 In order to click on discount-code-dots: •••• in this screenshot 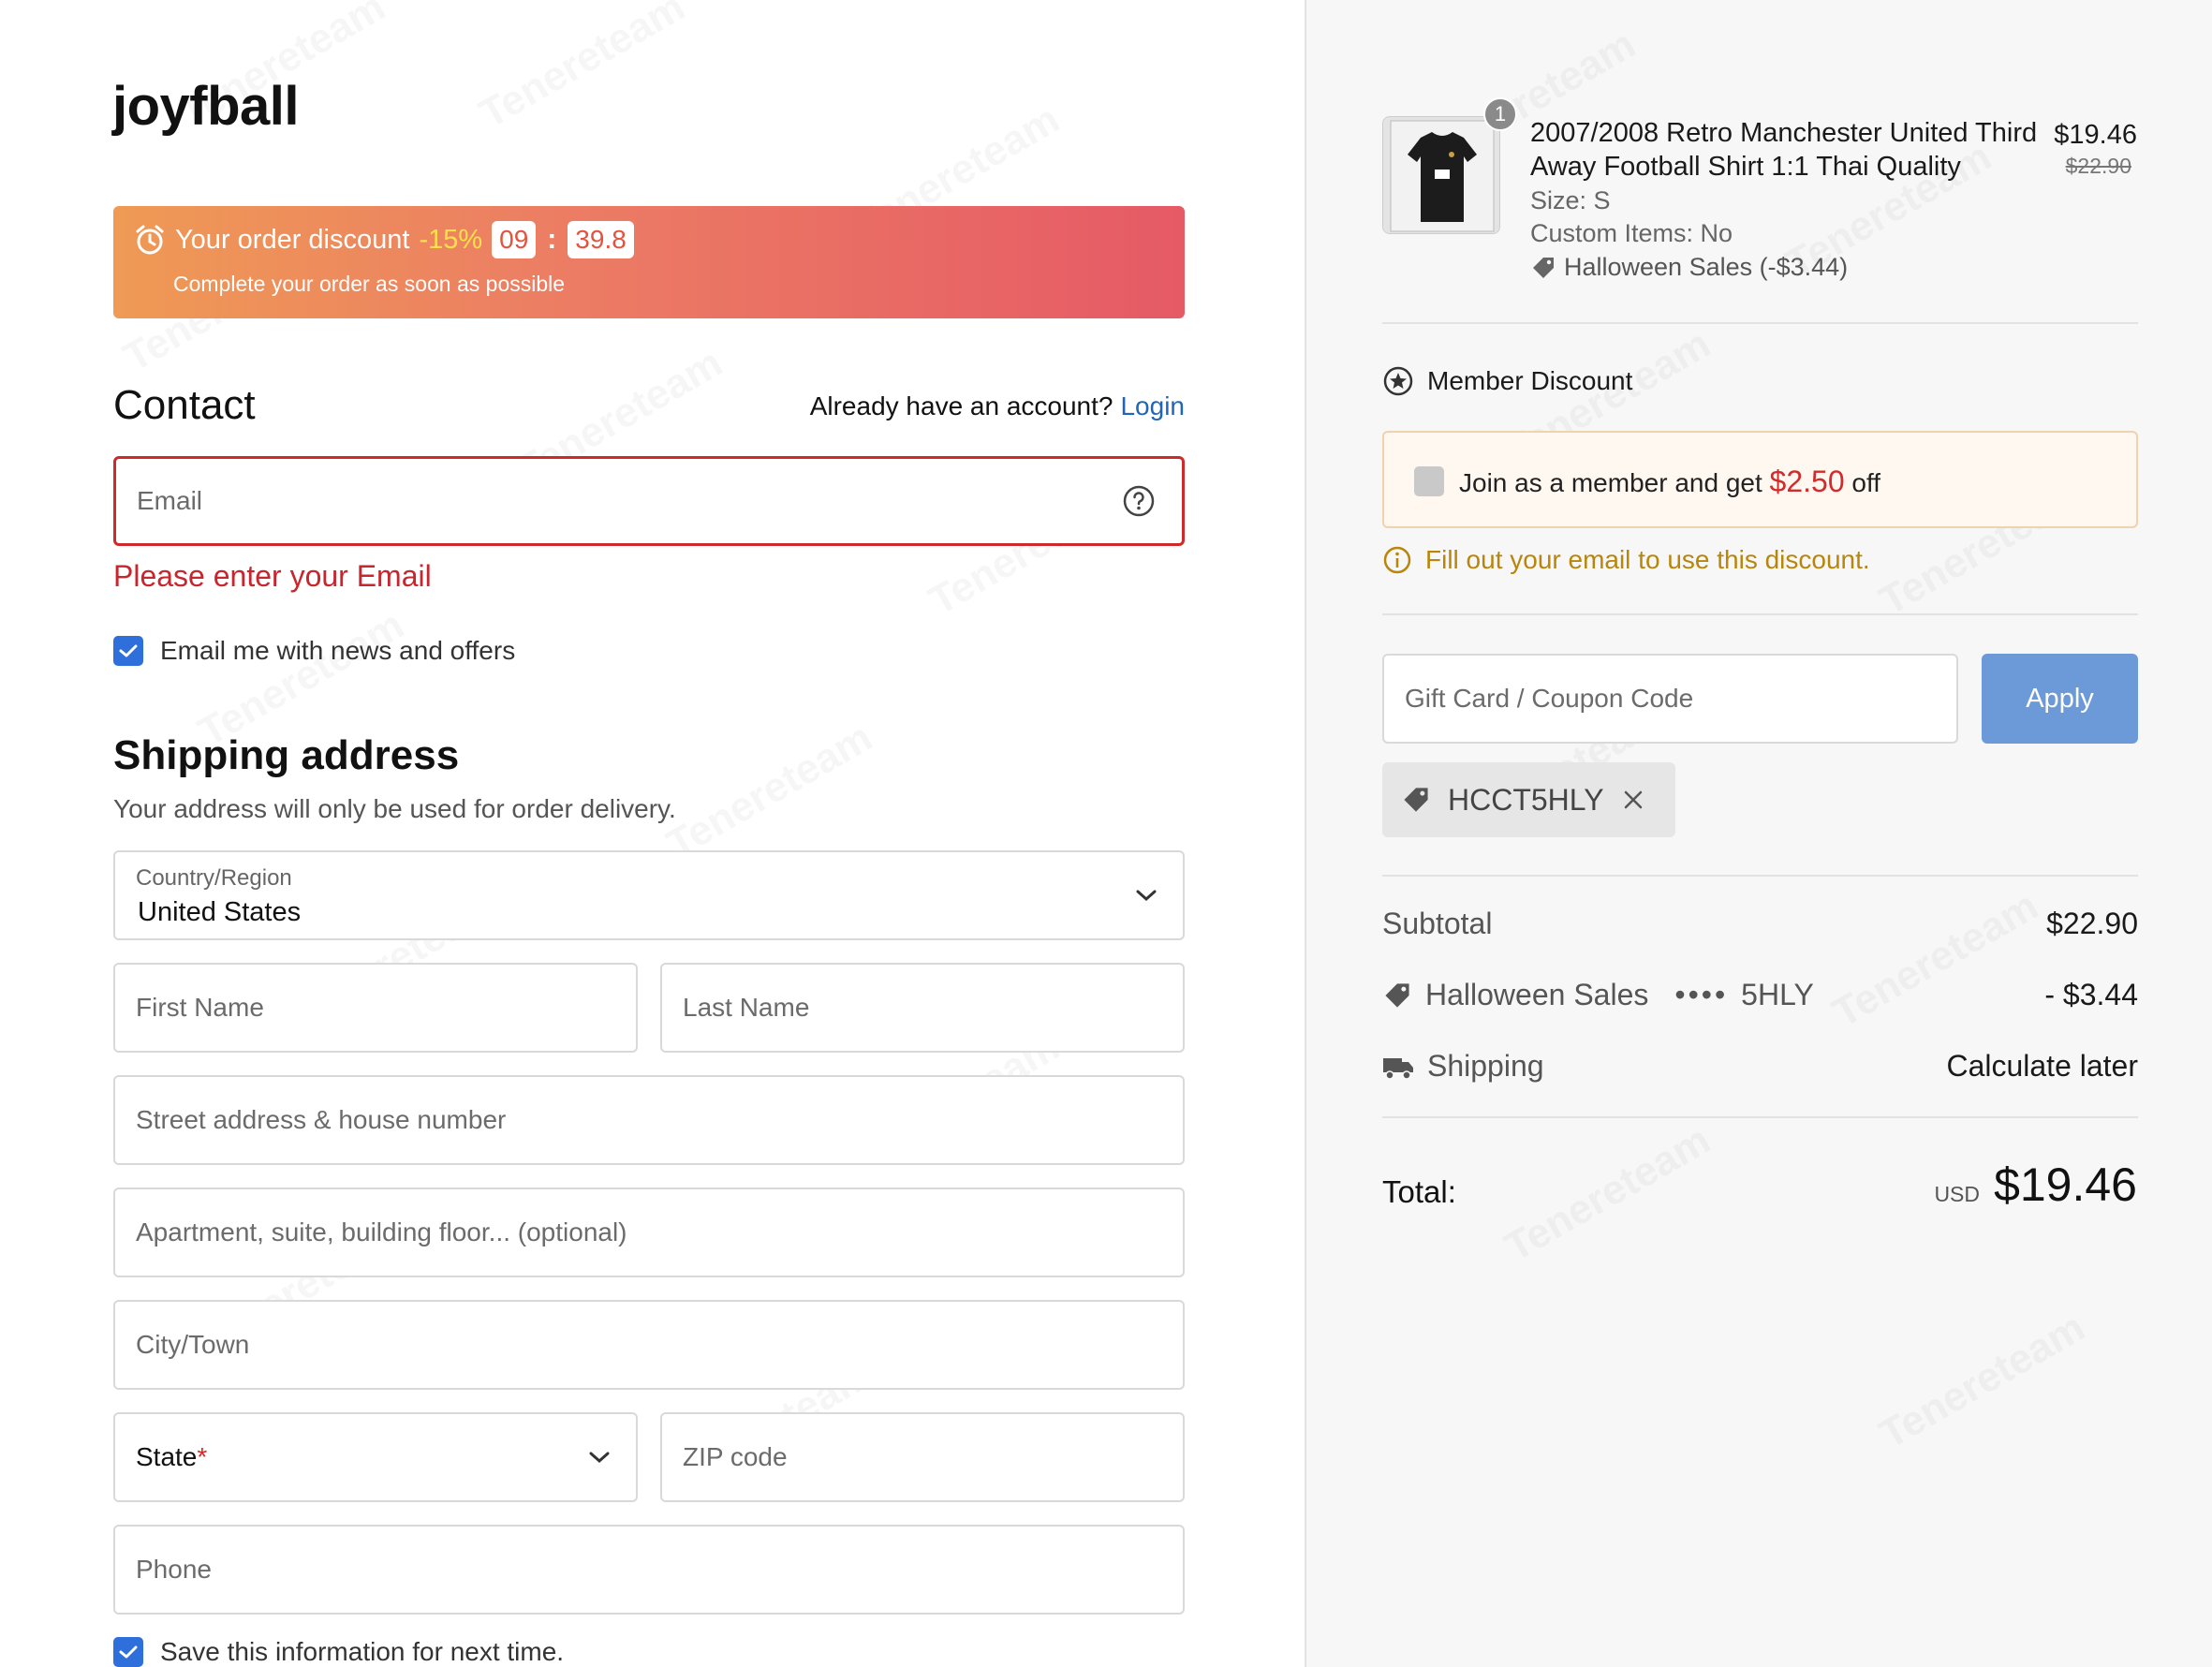, I will do `click(1702, 994)`.